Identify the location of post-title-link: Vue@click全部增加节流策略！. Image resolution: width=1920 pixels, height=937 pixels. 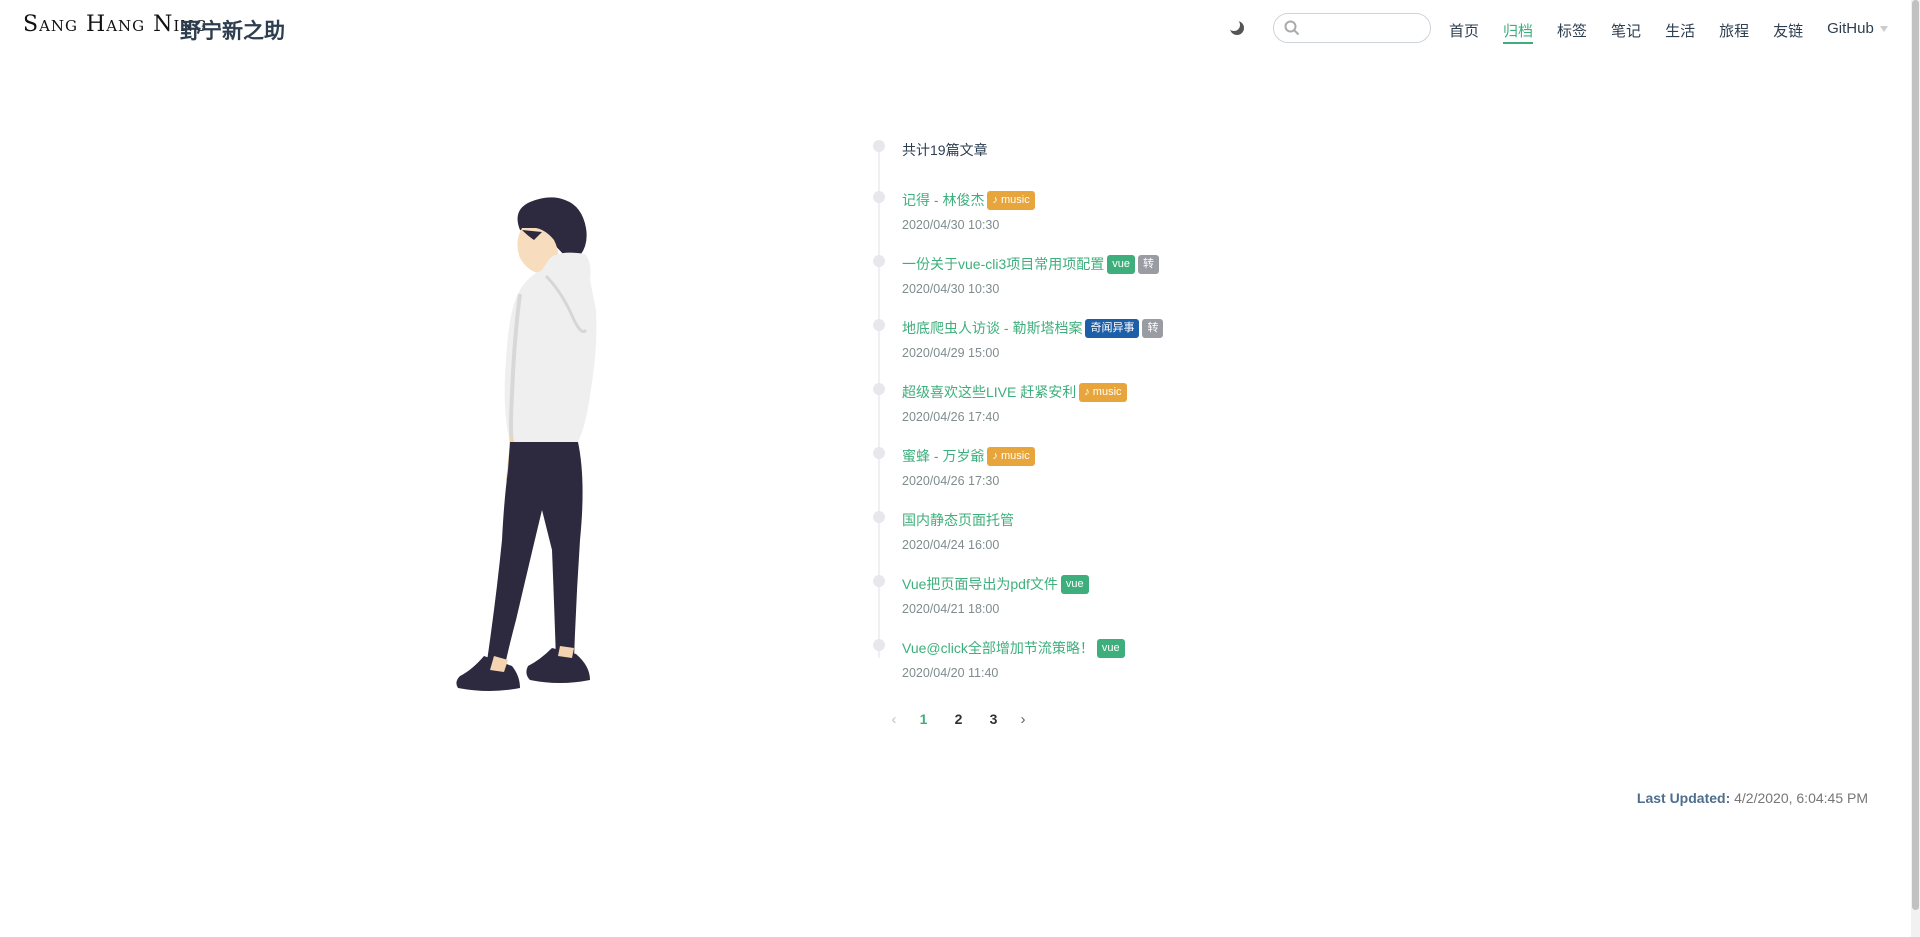
(998, 648).